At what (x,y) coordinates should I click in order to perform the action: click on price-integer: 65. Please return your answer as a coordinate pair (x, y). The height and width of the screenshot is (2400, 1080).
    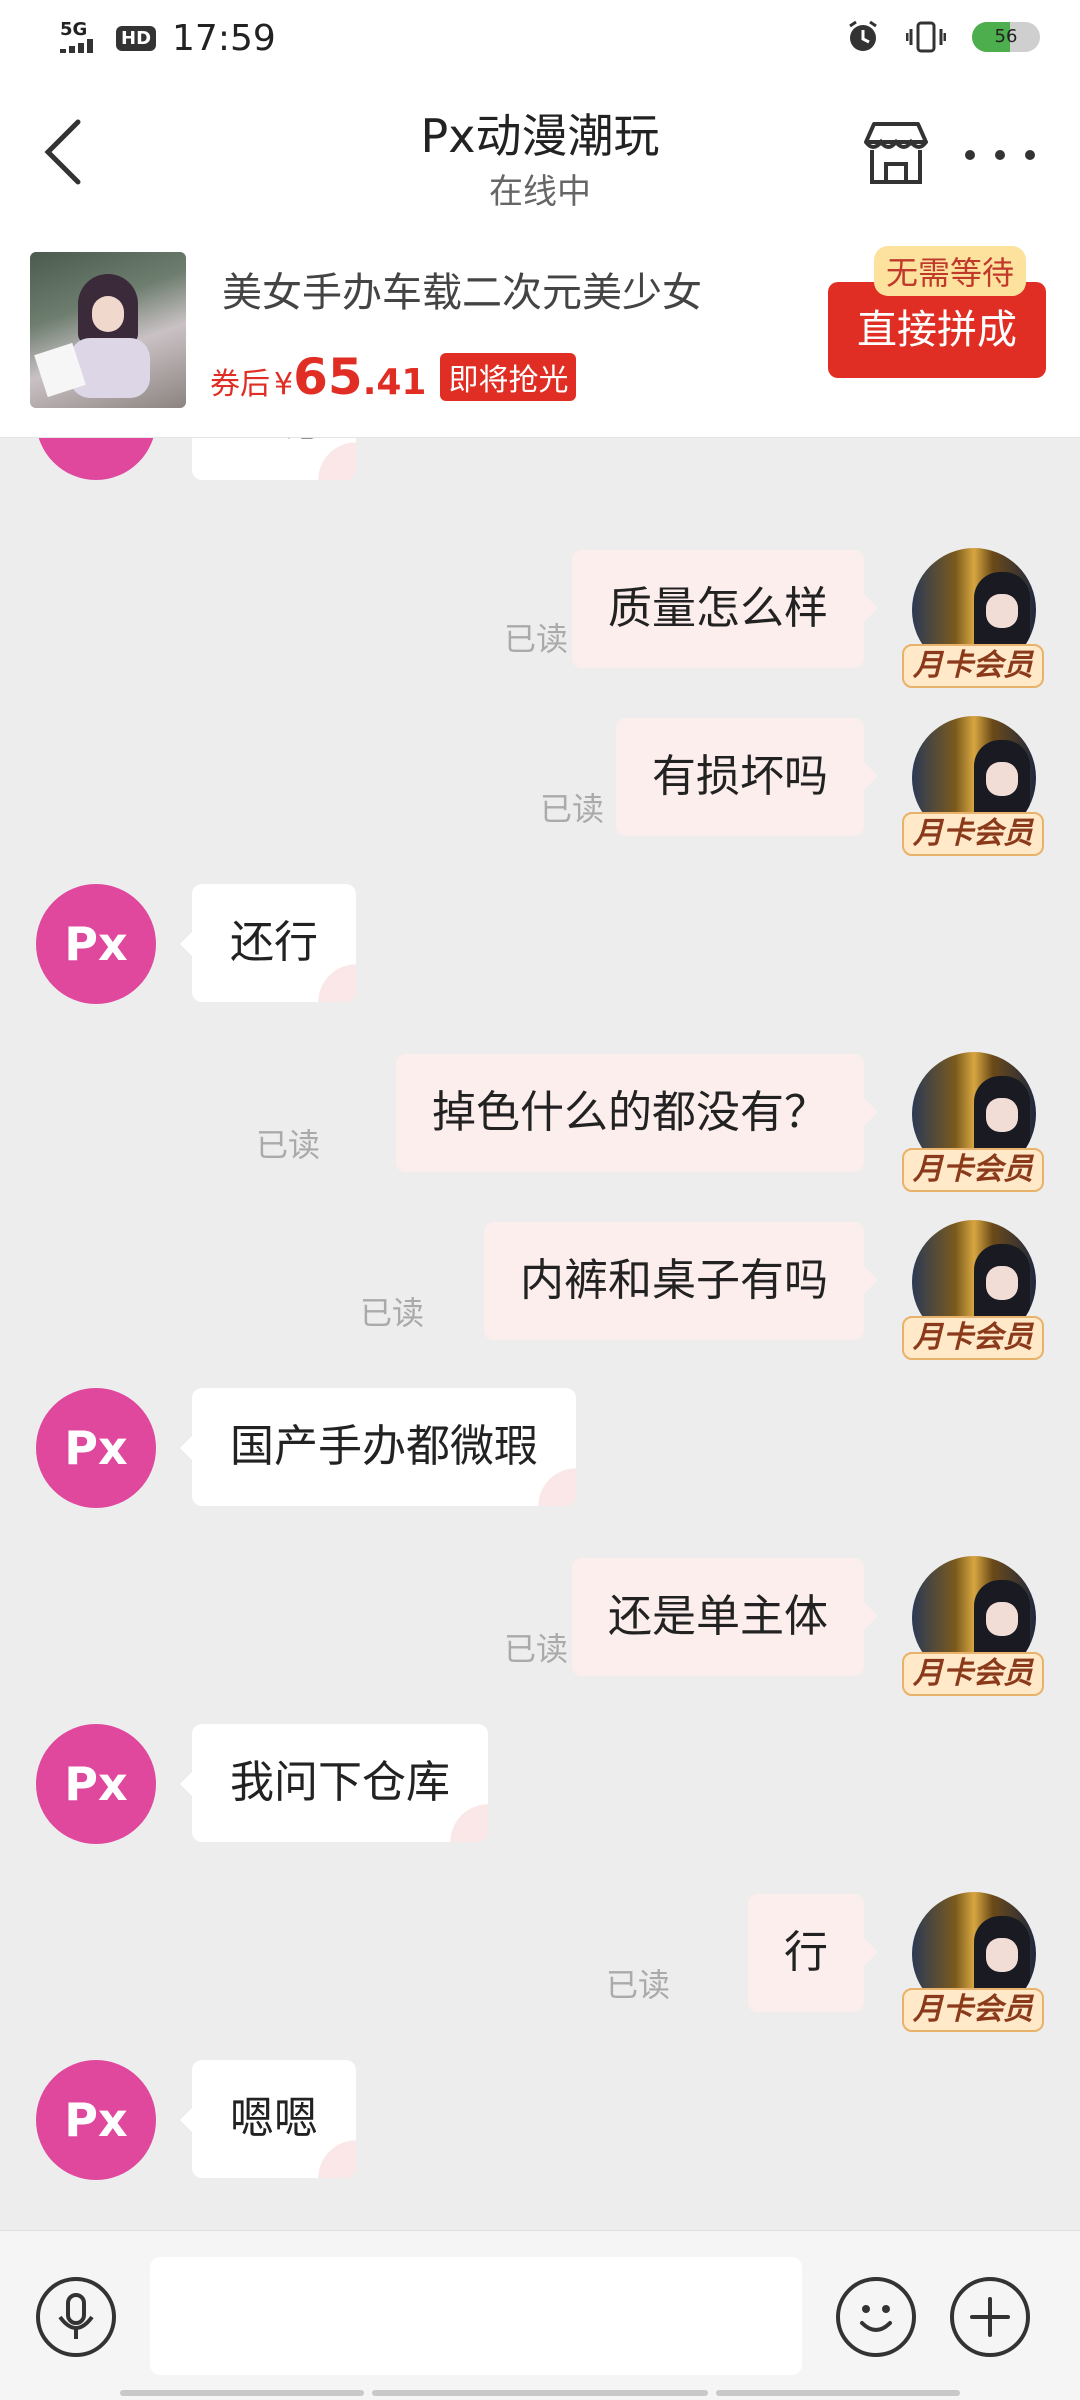
    Looking at the image, I should click on (328, 377).